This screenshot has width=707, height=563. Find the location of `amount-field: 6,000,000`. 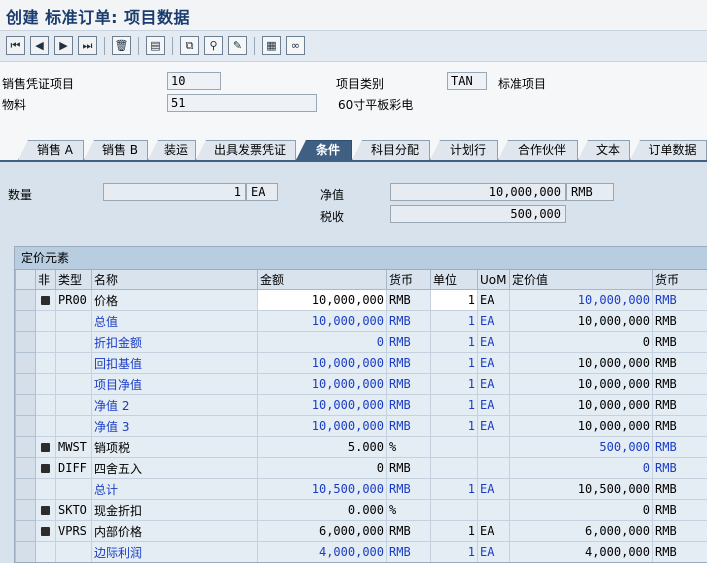

amount-field: 6,000,000 is located at coordinates (322, 531).